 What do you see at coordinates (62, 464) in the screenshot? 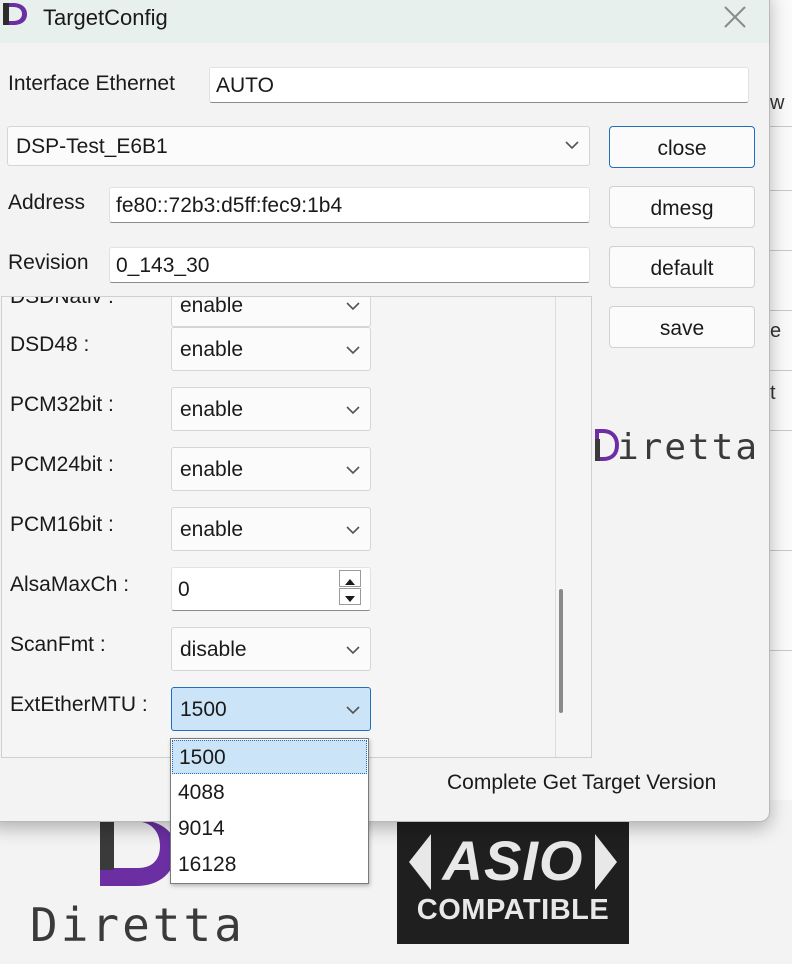
I see `setting-label: PCM24bit :` at bounding box center [62, 464].